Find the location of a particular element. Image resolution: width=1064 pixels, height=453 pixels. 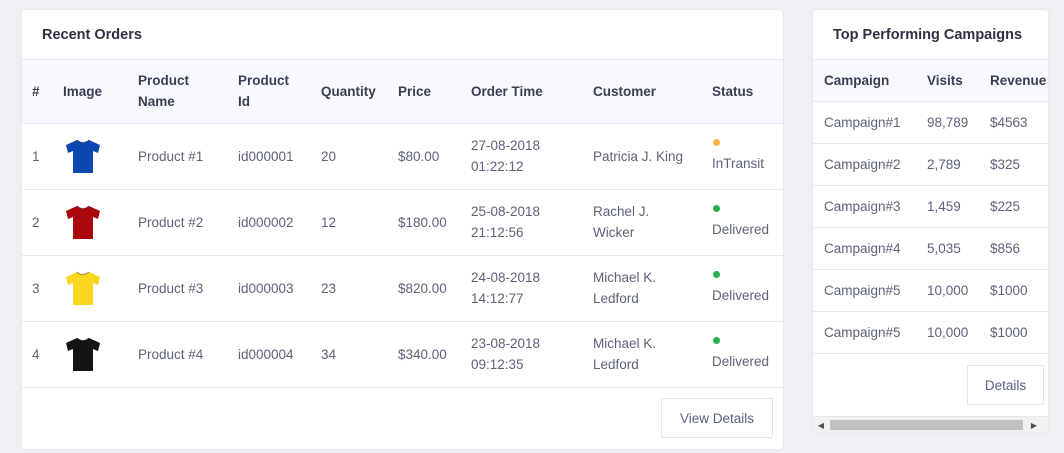

details-button: Details is located at coordinates (1005, 385).